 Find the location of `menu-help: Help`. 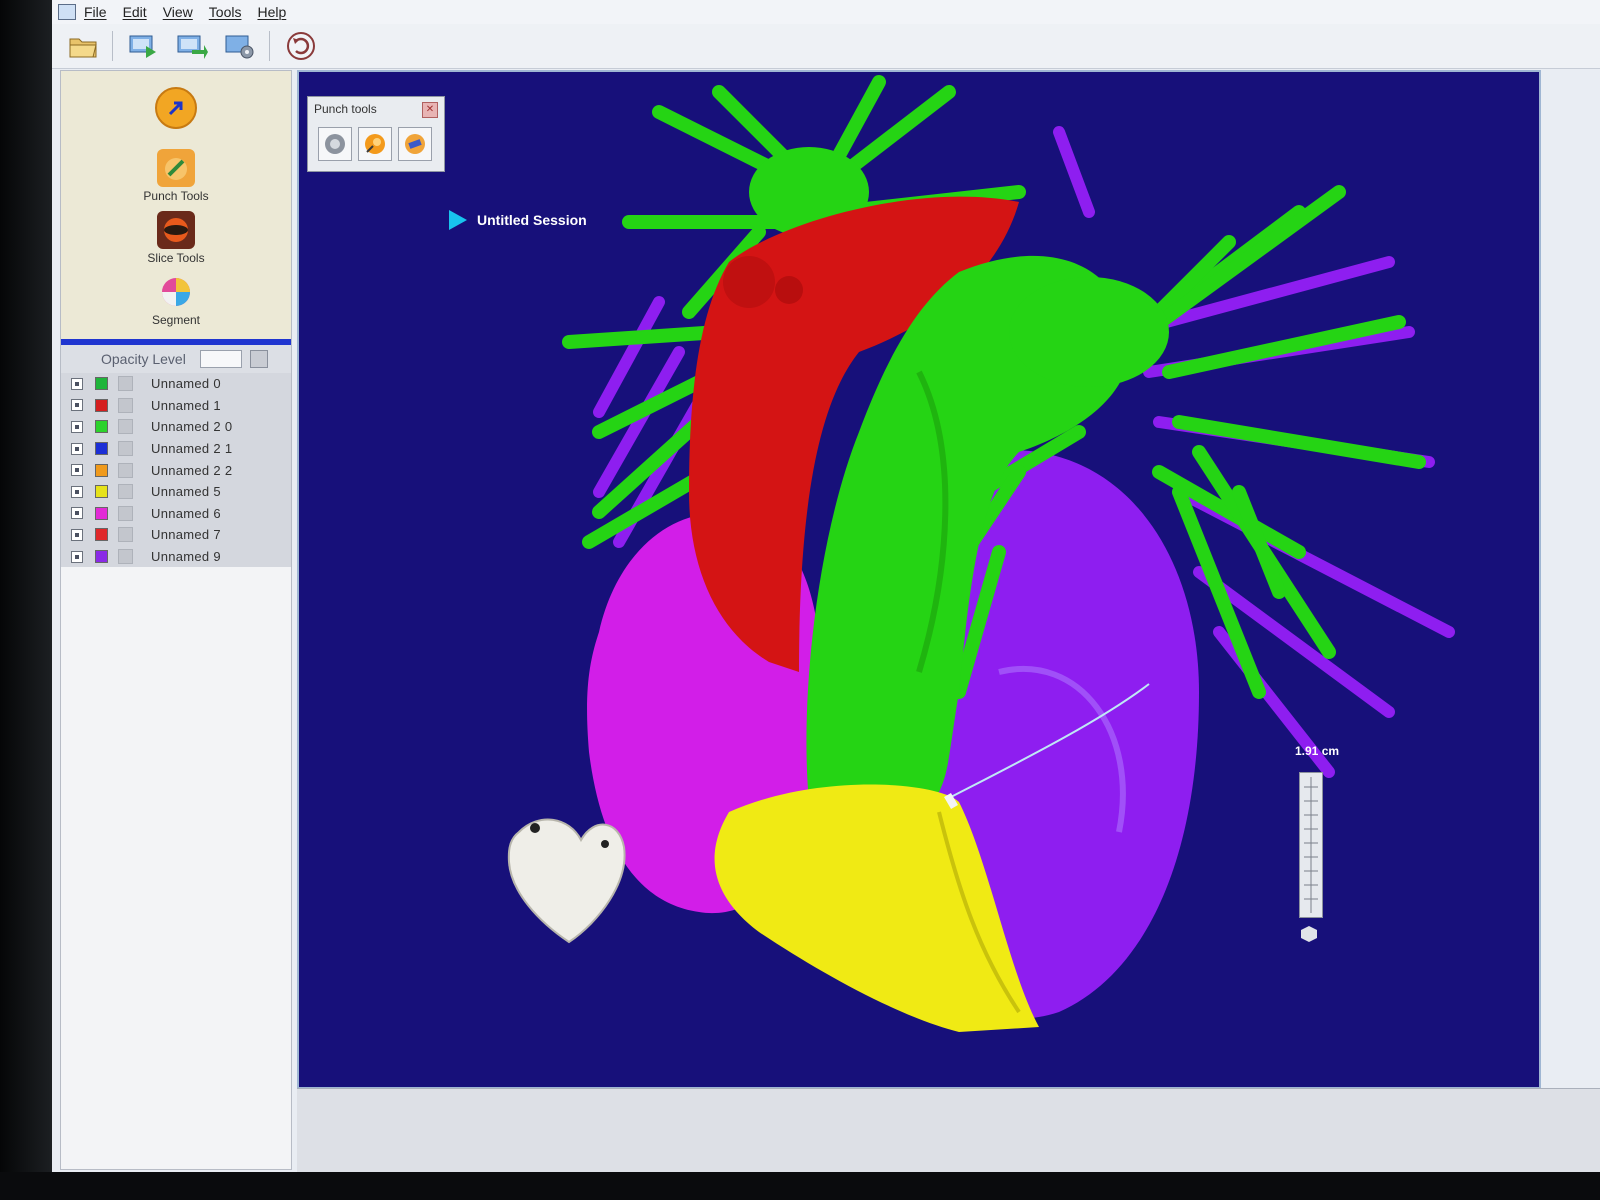

menu-help: Help is located at coordinates (271, 12).